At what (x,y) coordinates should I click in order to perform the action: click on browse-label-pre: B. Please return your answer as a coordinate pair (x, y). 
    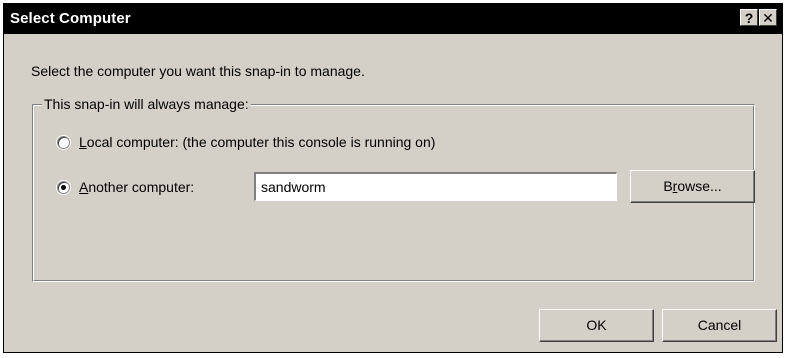
    Looking at the image, I should click on (668, 186).